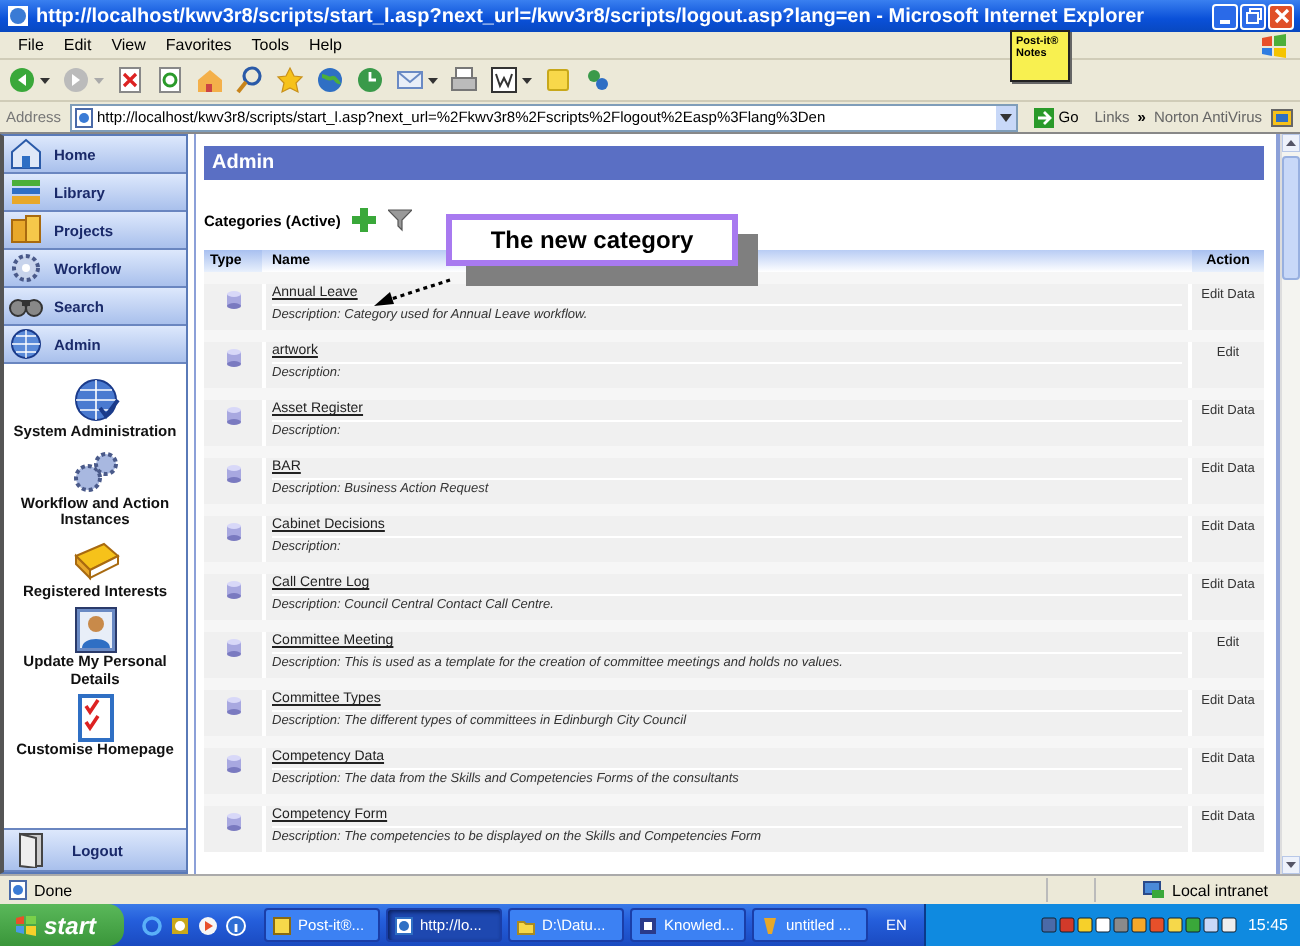  What do you see at coordinates (526, 925) in the screenshot?
I see `folder-icon` at bounding box center [526, 925].